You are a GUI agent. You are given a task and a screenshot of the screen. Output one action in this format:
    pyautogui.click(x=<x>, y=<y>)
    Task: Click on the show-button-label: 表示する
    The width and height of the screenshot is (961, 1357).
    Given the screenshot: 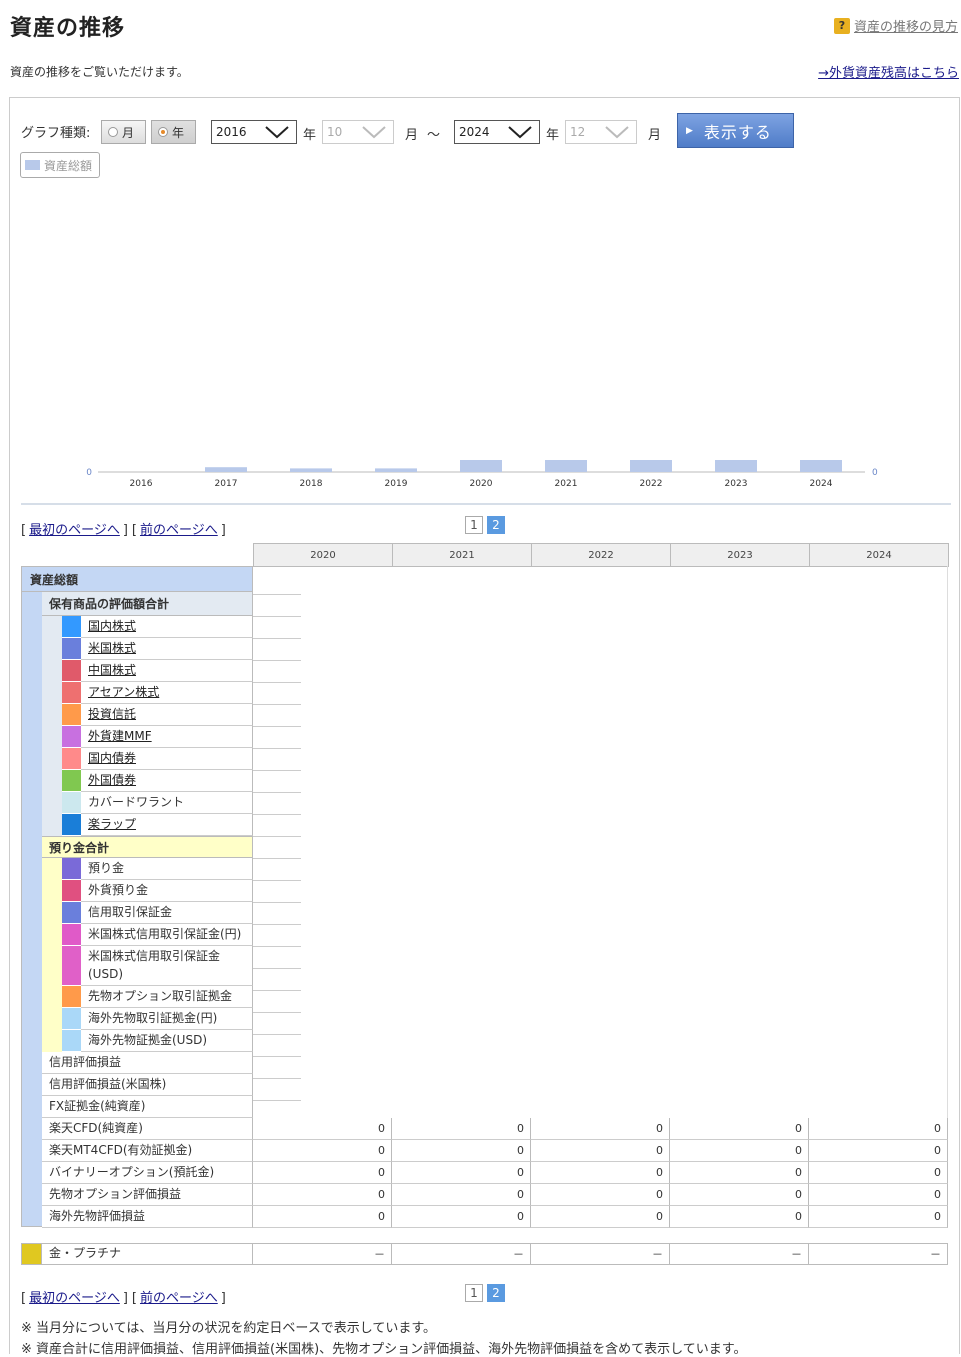 What is the action you would take?
    pyautogui.click(x=737, y=132)
    